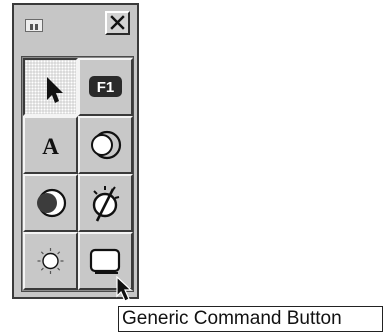  What do you see at coordinates (55, 90) in the screenshot?
I see `arrow-pointer-icon` at bounding box center [55, 90].